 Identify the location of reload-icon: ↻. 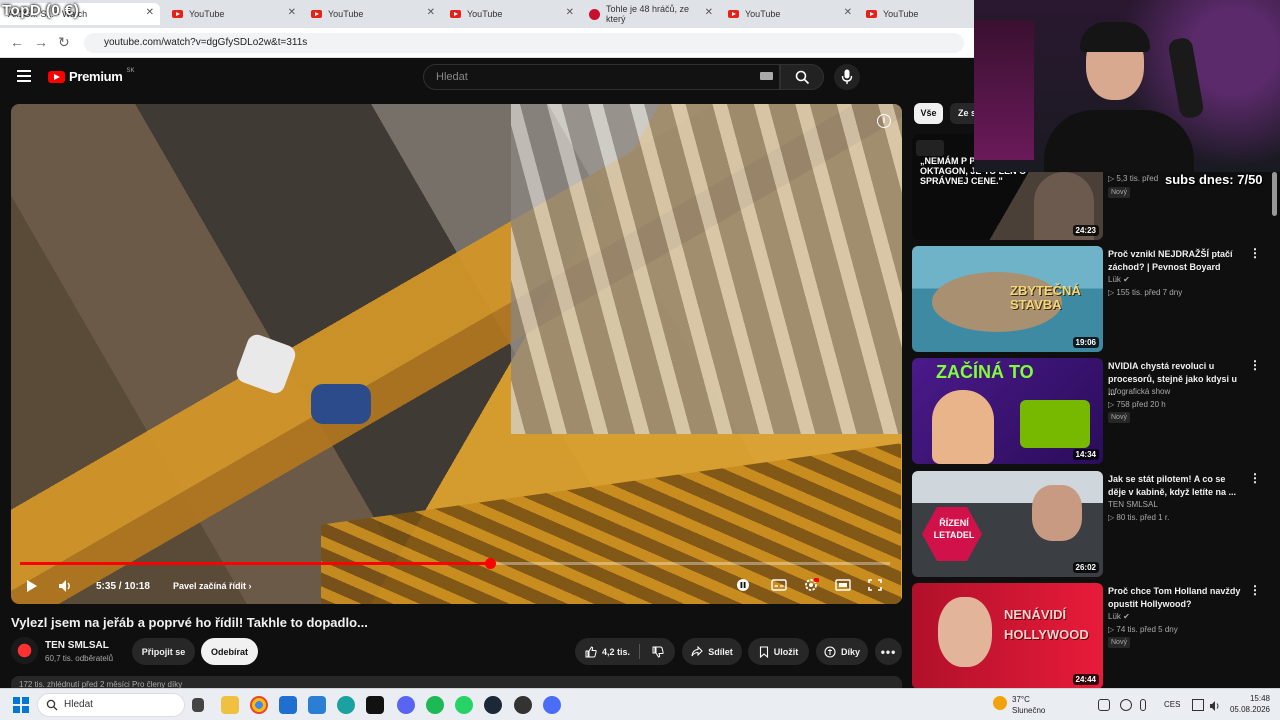
(64, 42).